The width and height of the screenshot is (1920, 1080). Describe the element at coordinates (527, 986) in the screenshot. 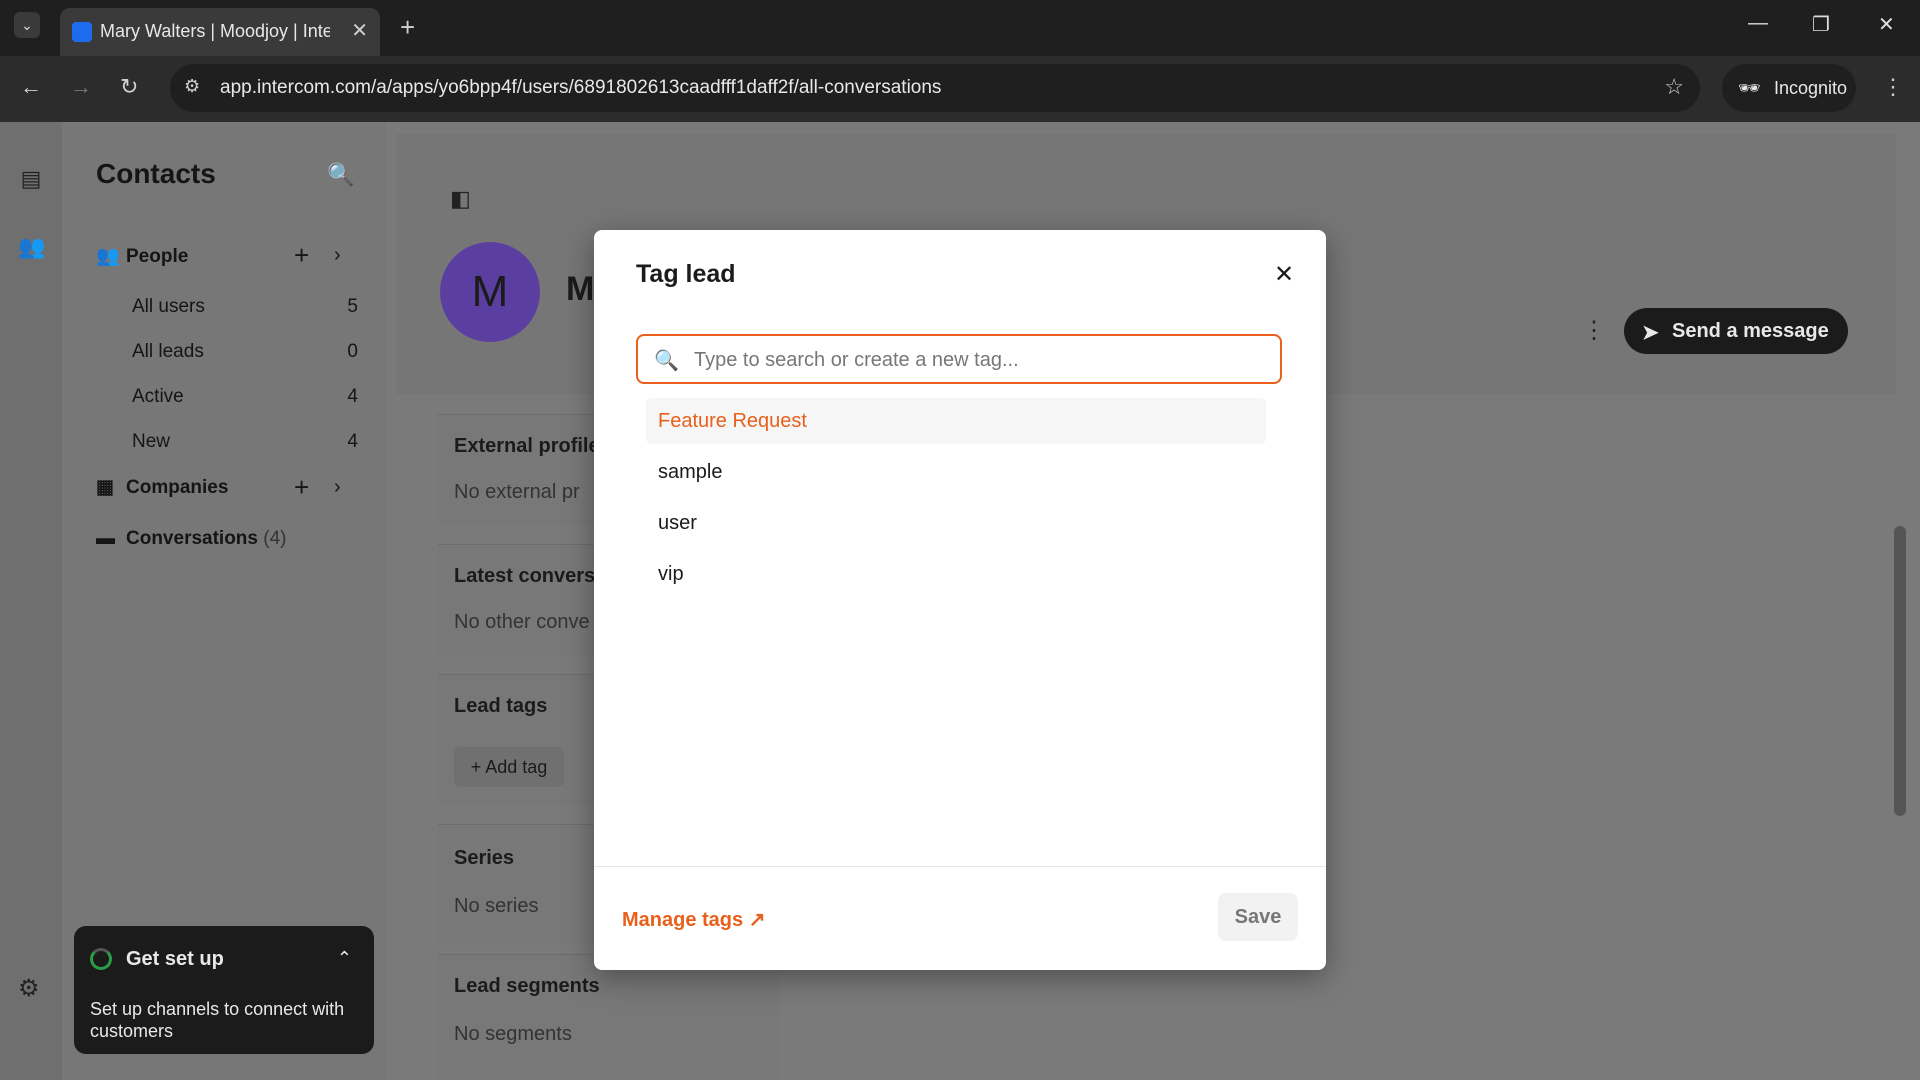

I see `card-header: Lead segments` at that location.